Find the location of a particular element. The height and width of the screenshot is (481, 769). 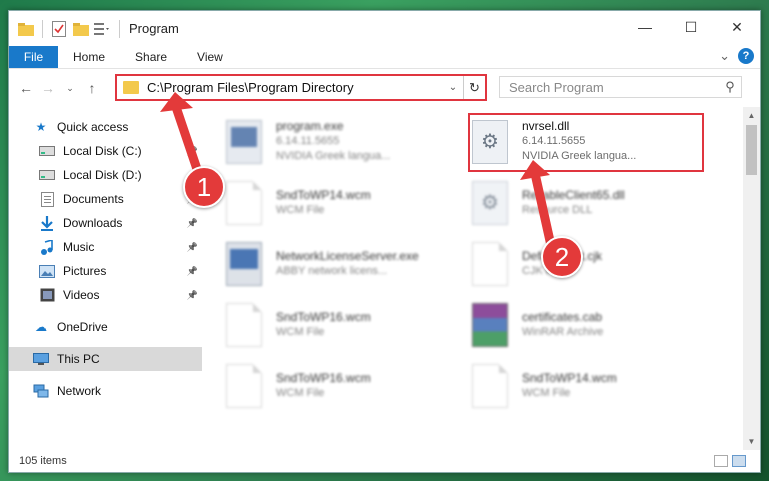

folder-icon is located at coordinates (26, 29).